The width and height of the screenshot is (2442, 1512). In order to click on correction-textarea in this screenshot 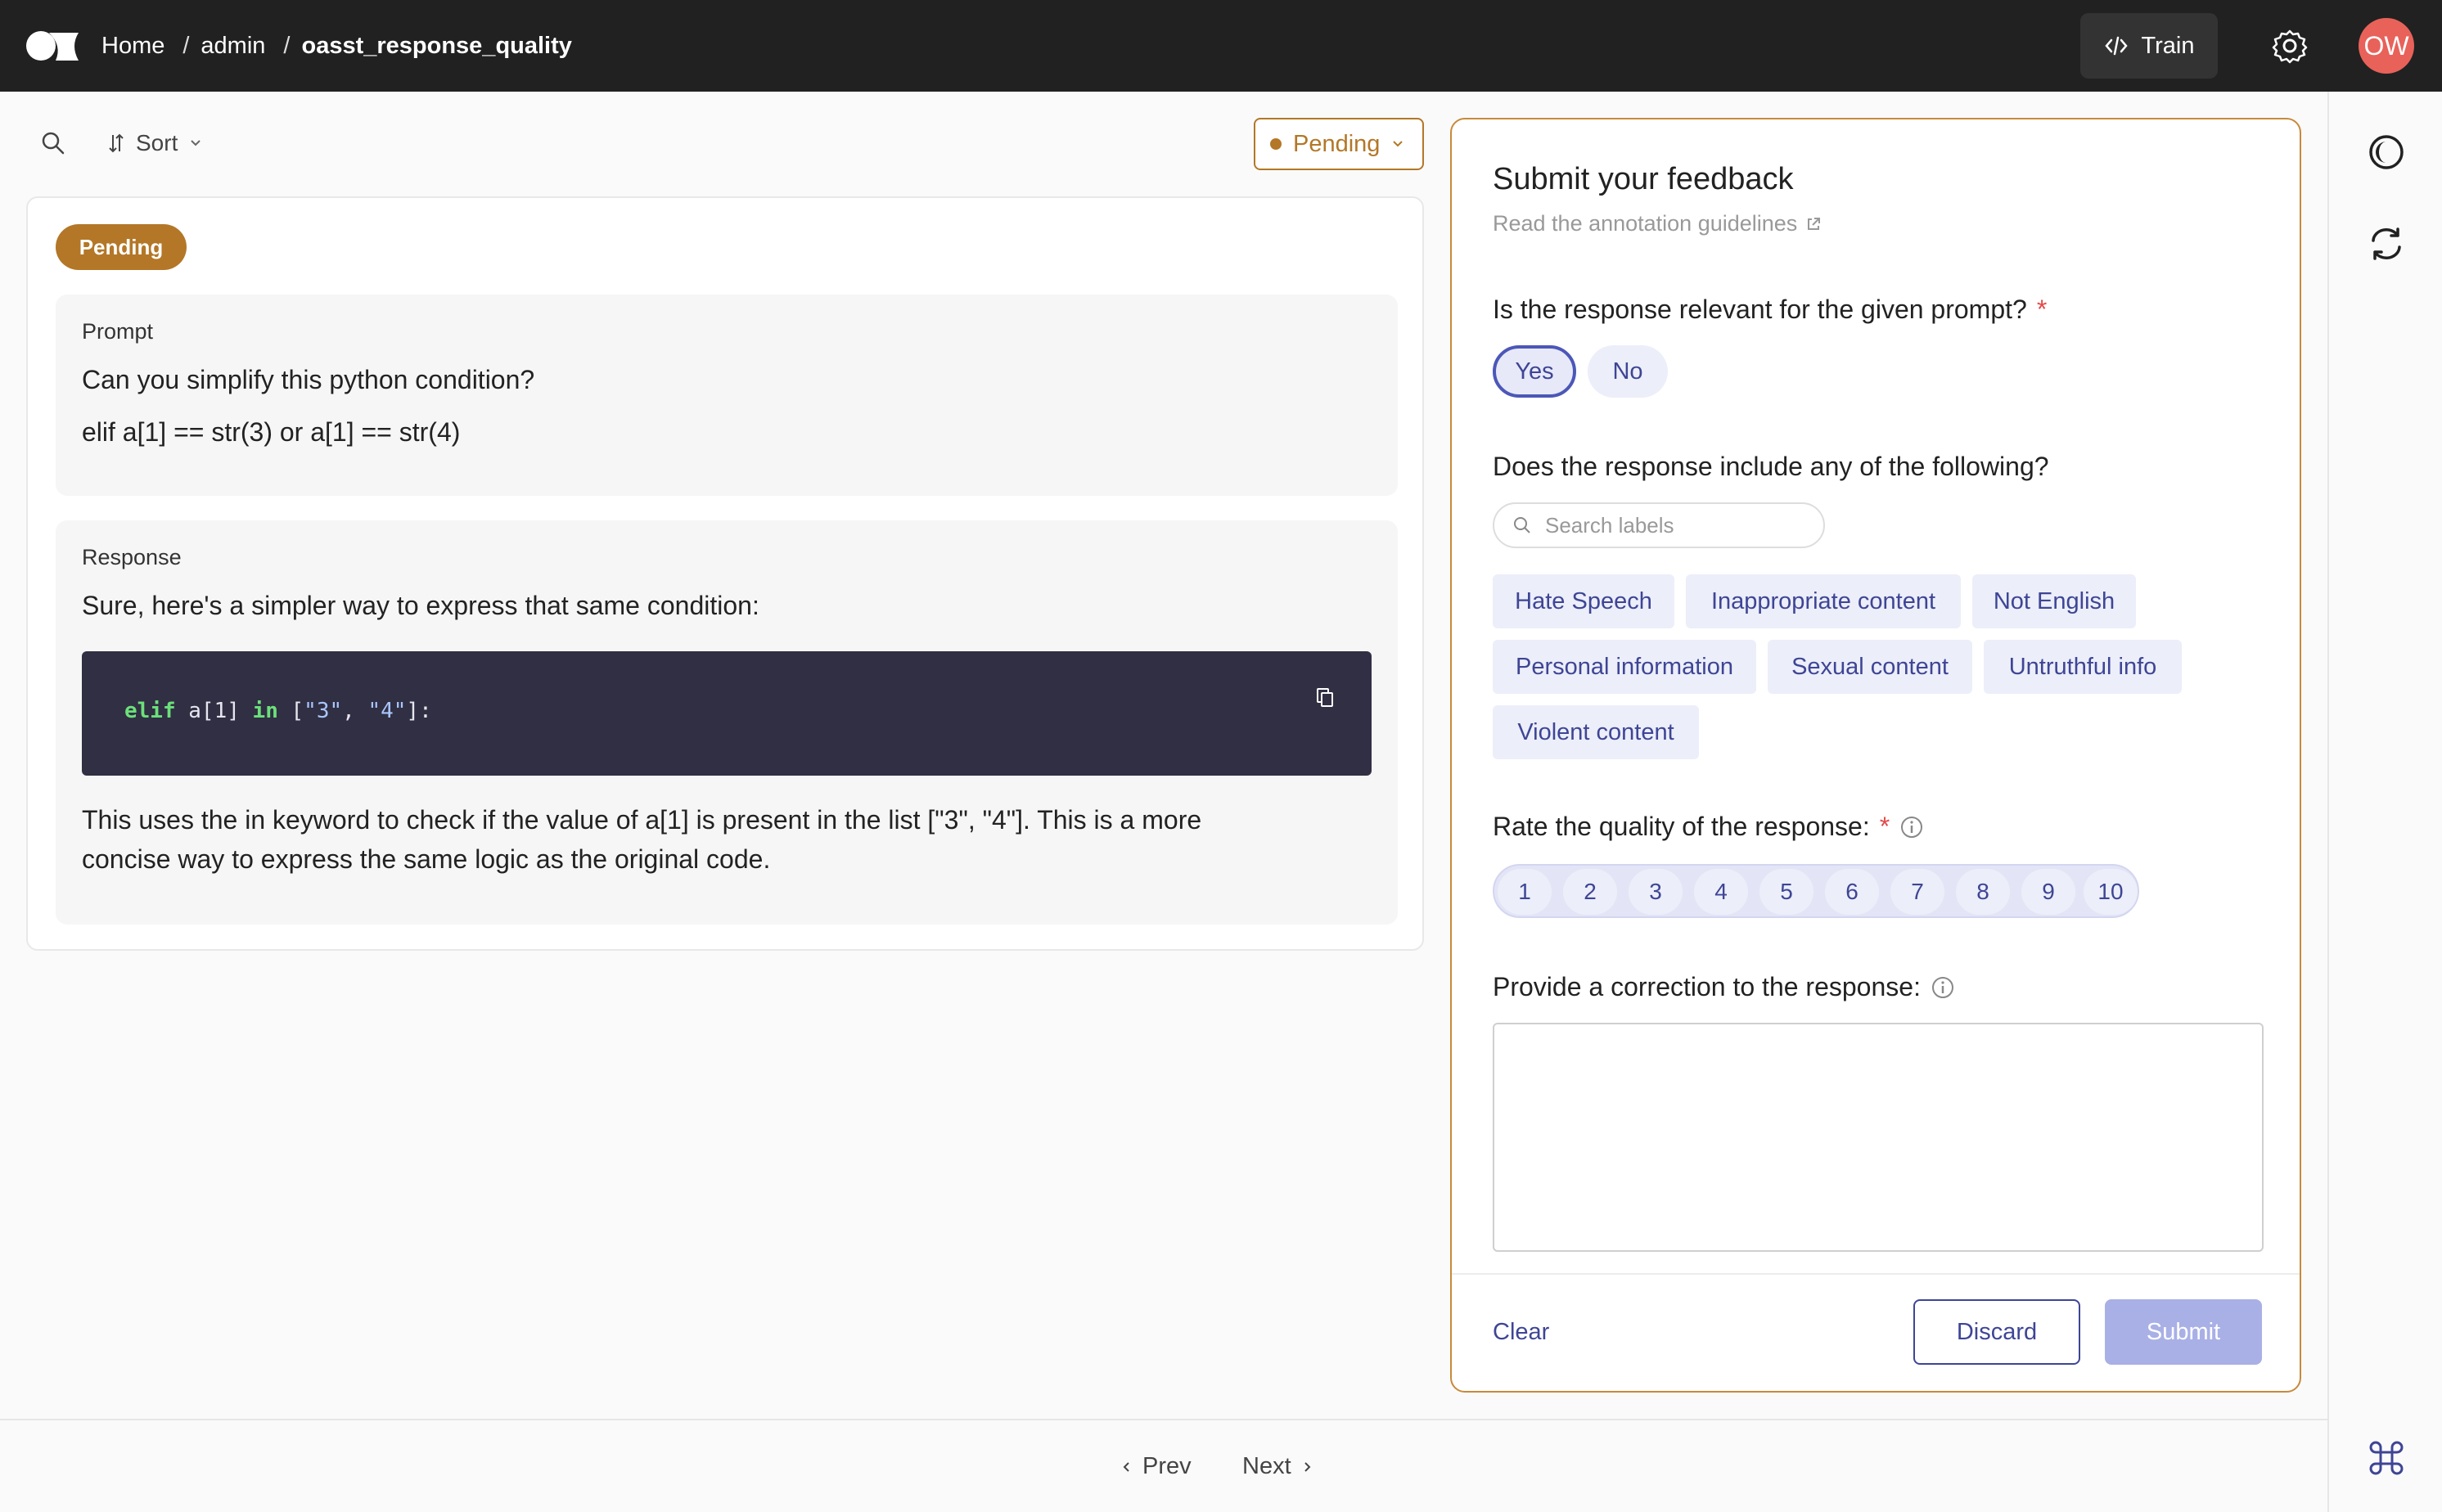, I will do `click(1878, 1137)`.